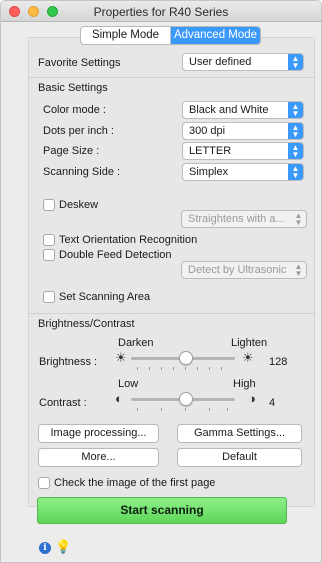 The height and width of the screenshot is (563, 322). What do you see at coordinates (186, 399) in the screenshot?
I see `contrast-slider-thumb` at bounding box center [186, 399].